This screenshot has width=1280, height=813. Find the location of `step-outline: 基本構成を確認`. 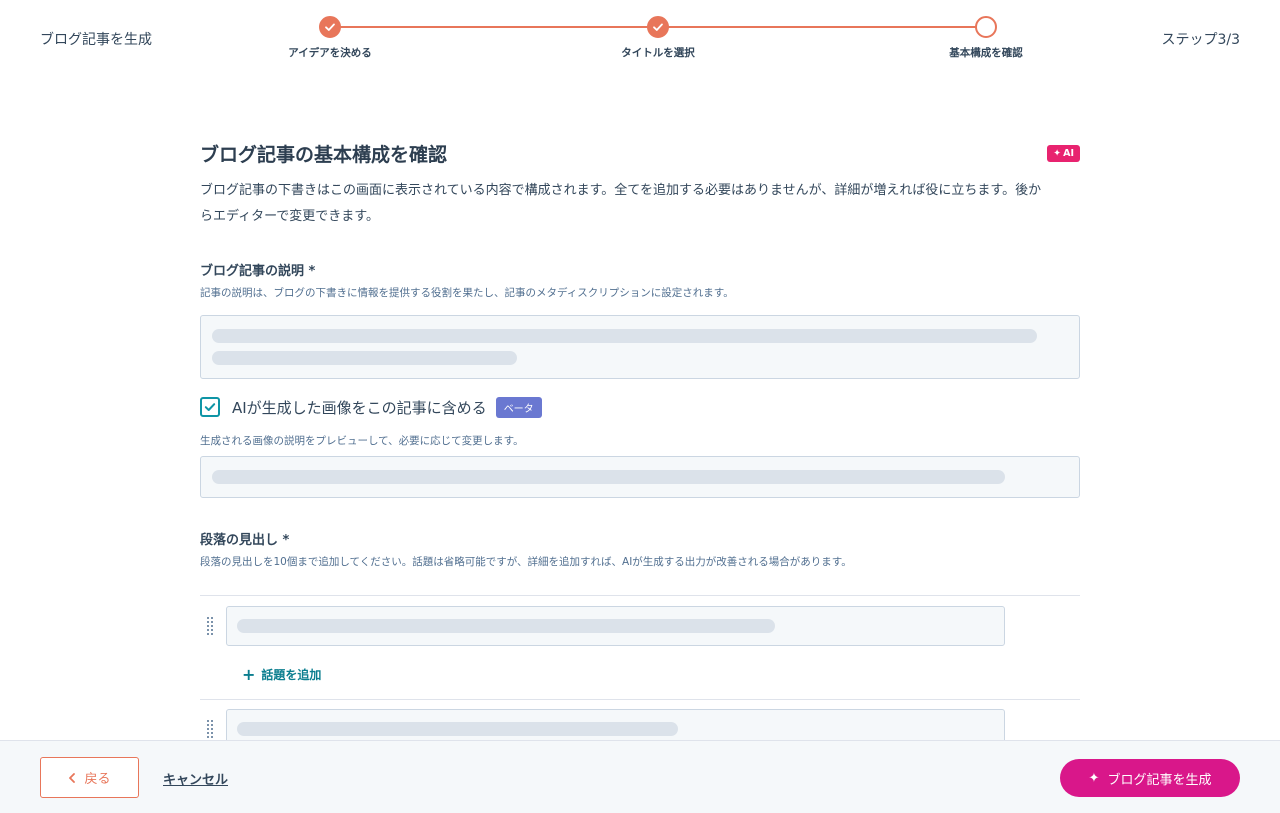

step-outline: 基本構成を確認 is located at coordinates (986, 38).